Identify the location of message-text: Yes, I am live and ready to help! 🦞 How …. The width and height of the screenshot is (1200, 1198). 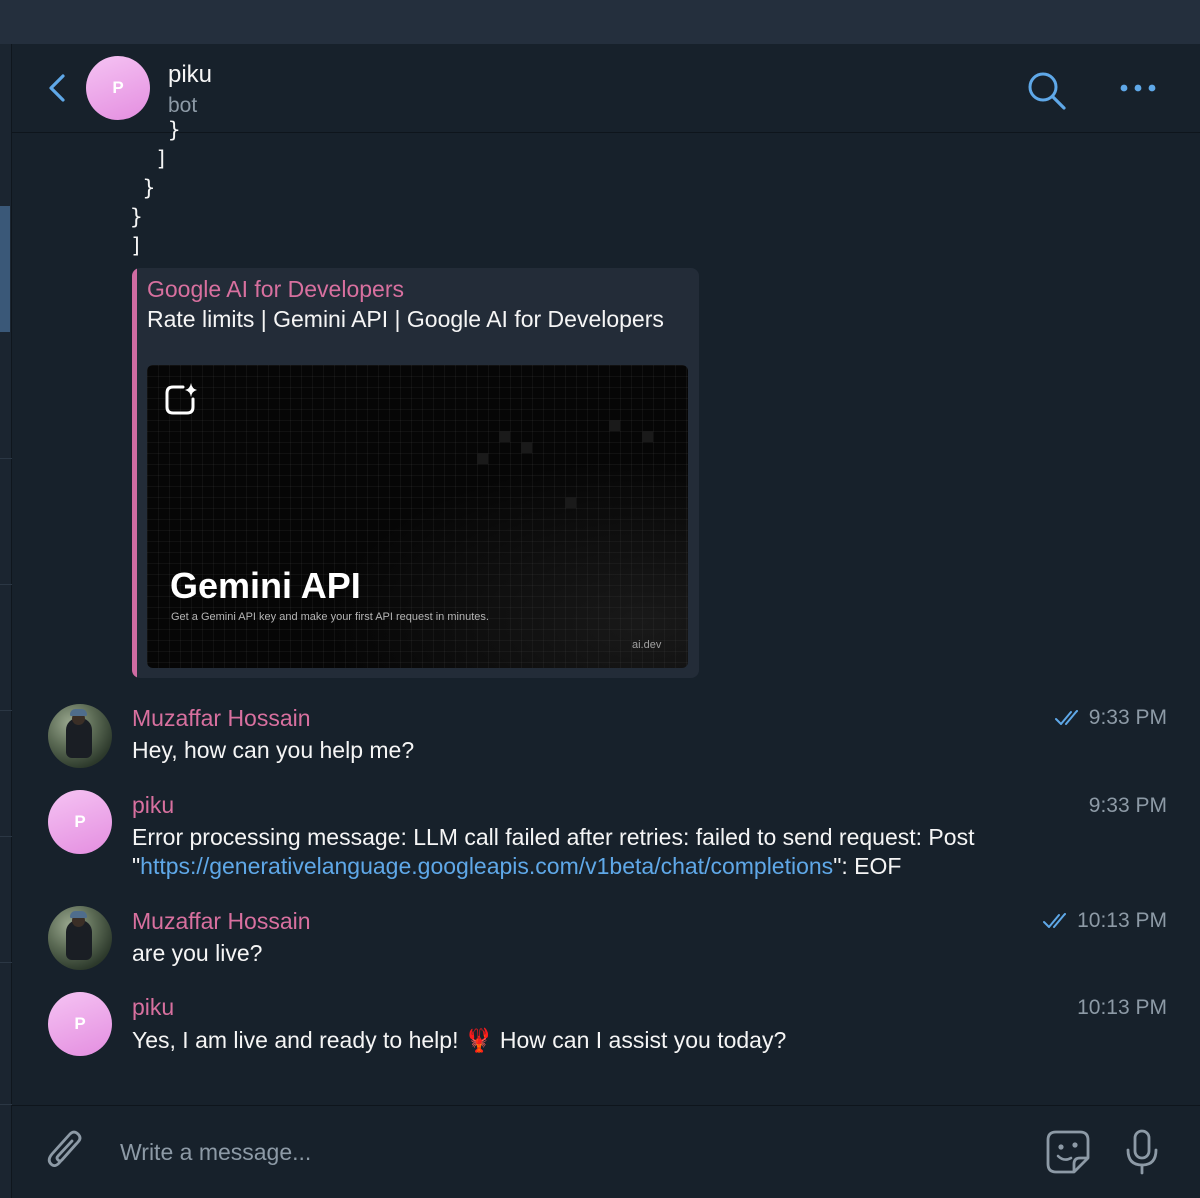
(592, 1041).